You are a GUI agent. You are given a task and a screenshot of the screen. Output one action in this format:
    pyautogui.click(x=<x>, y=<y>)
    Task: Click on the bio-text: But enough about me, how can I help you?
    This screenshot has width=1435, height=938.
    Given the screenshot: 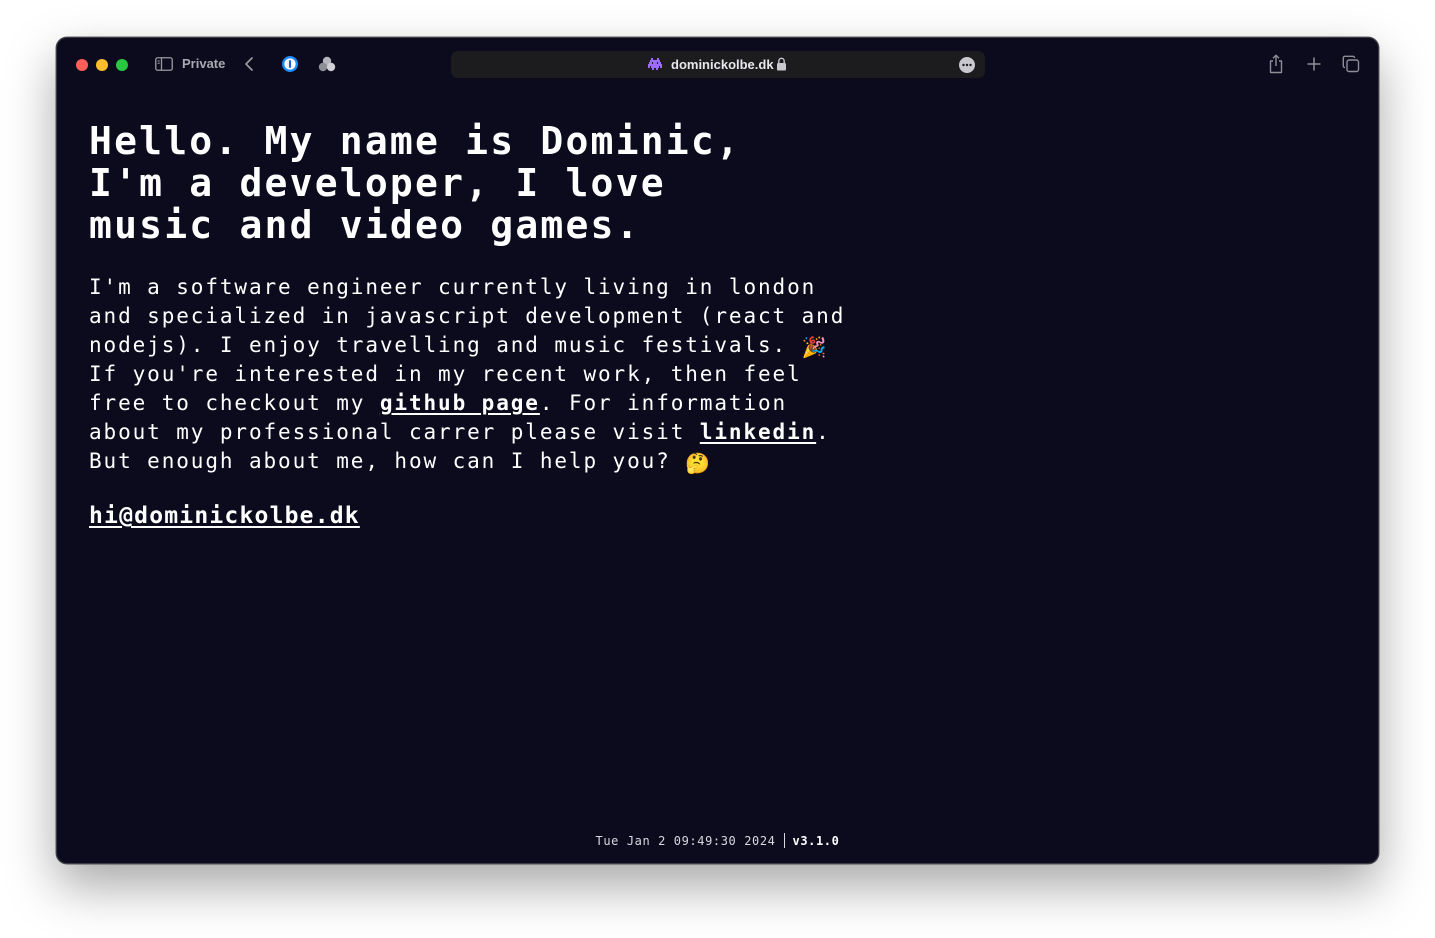 What is the action you would take?
    pyautogui.click(x=387, y=461)
    